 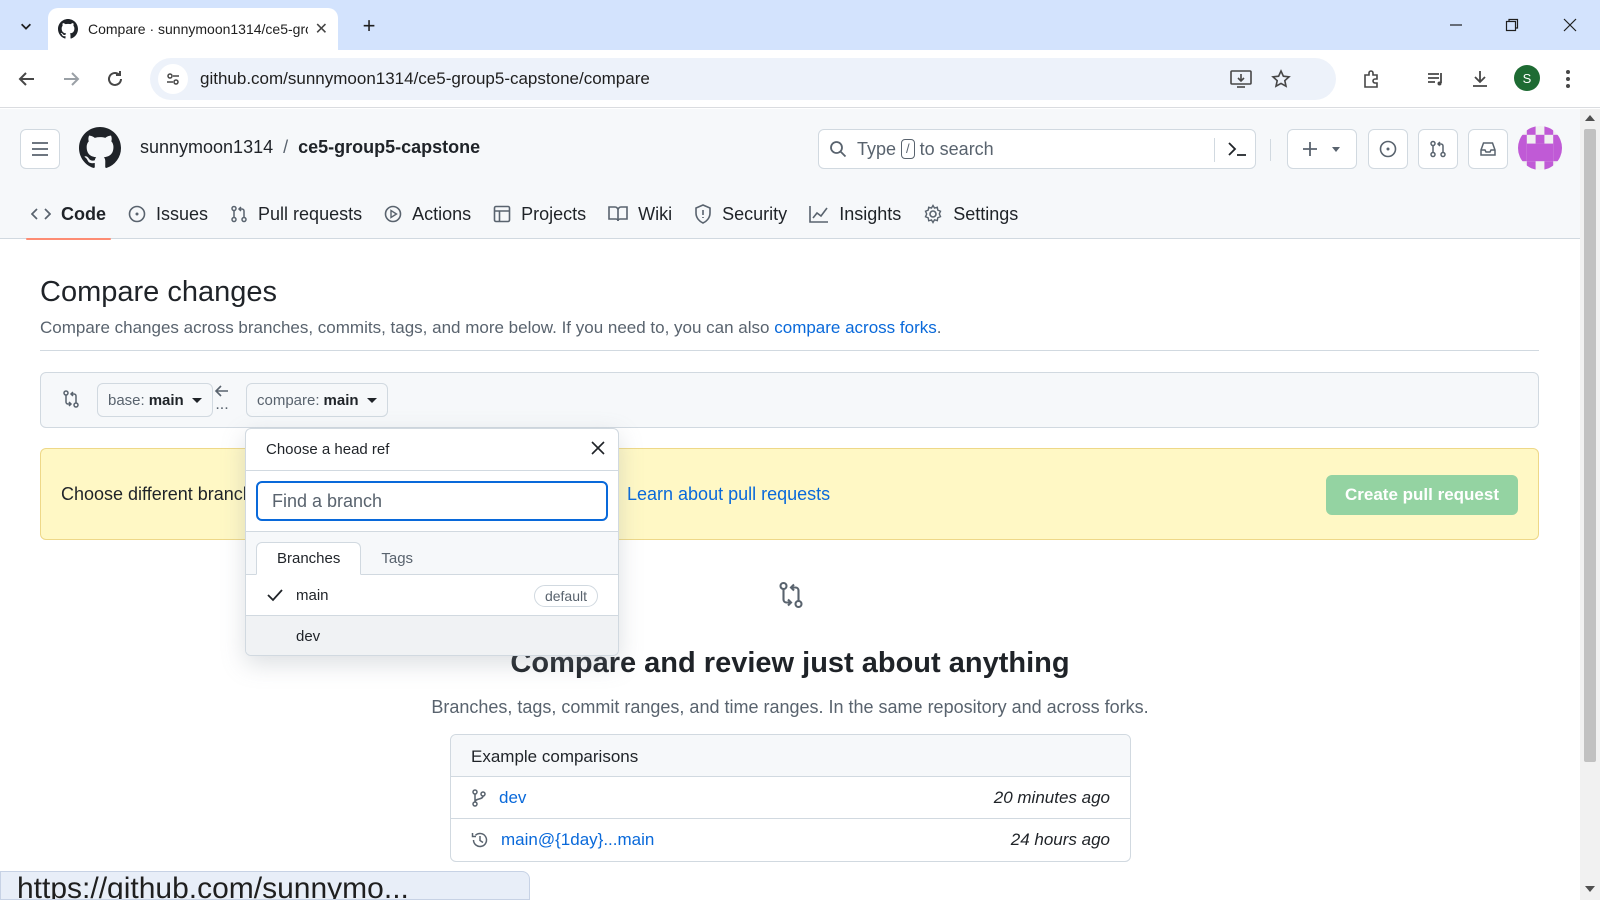 I want to click on tab-code: Code, so click(x=68, y=214).